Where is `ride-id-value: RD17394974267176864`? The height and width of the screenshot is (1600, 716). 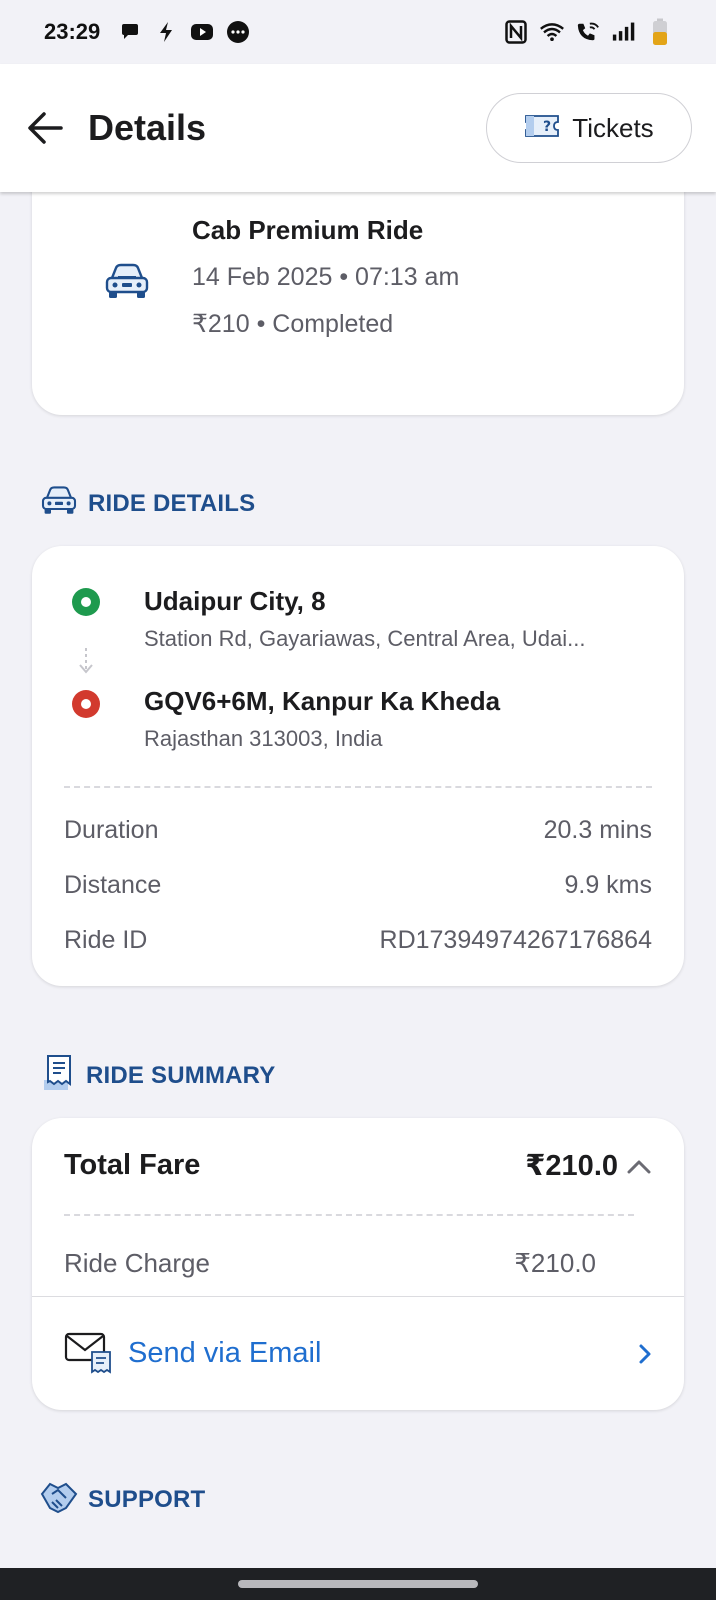
ride-id-value: RD17394974267176864 is located at coordinates (515, 940).